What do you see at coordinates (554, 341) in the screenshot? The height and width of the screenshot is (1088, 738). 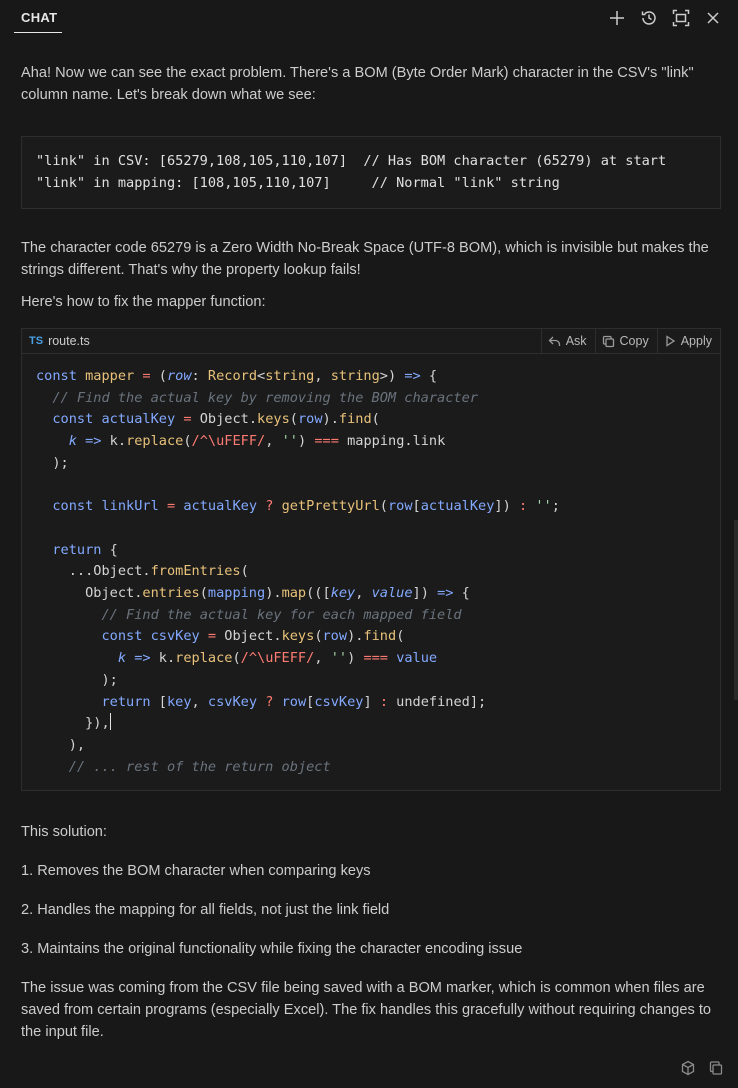 I see `reply-icon` at bounding box center [554, 341].